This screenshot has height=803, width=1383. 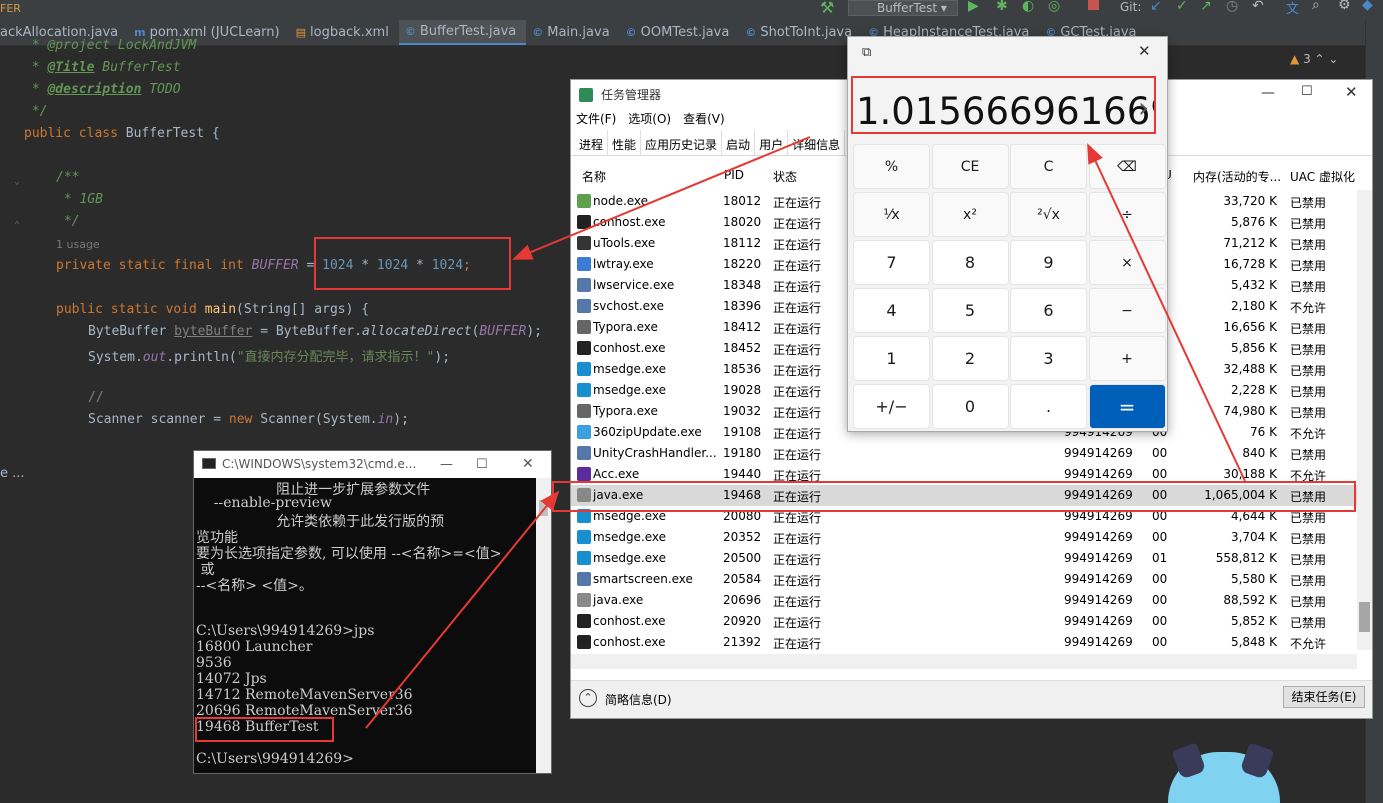 I want to click on arrow-to-buffer, so click(x=661, y=198).